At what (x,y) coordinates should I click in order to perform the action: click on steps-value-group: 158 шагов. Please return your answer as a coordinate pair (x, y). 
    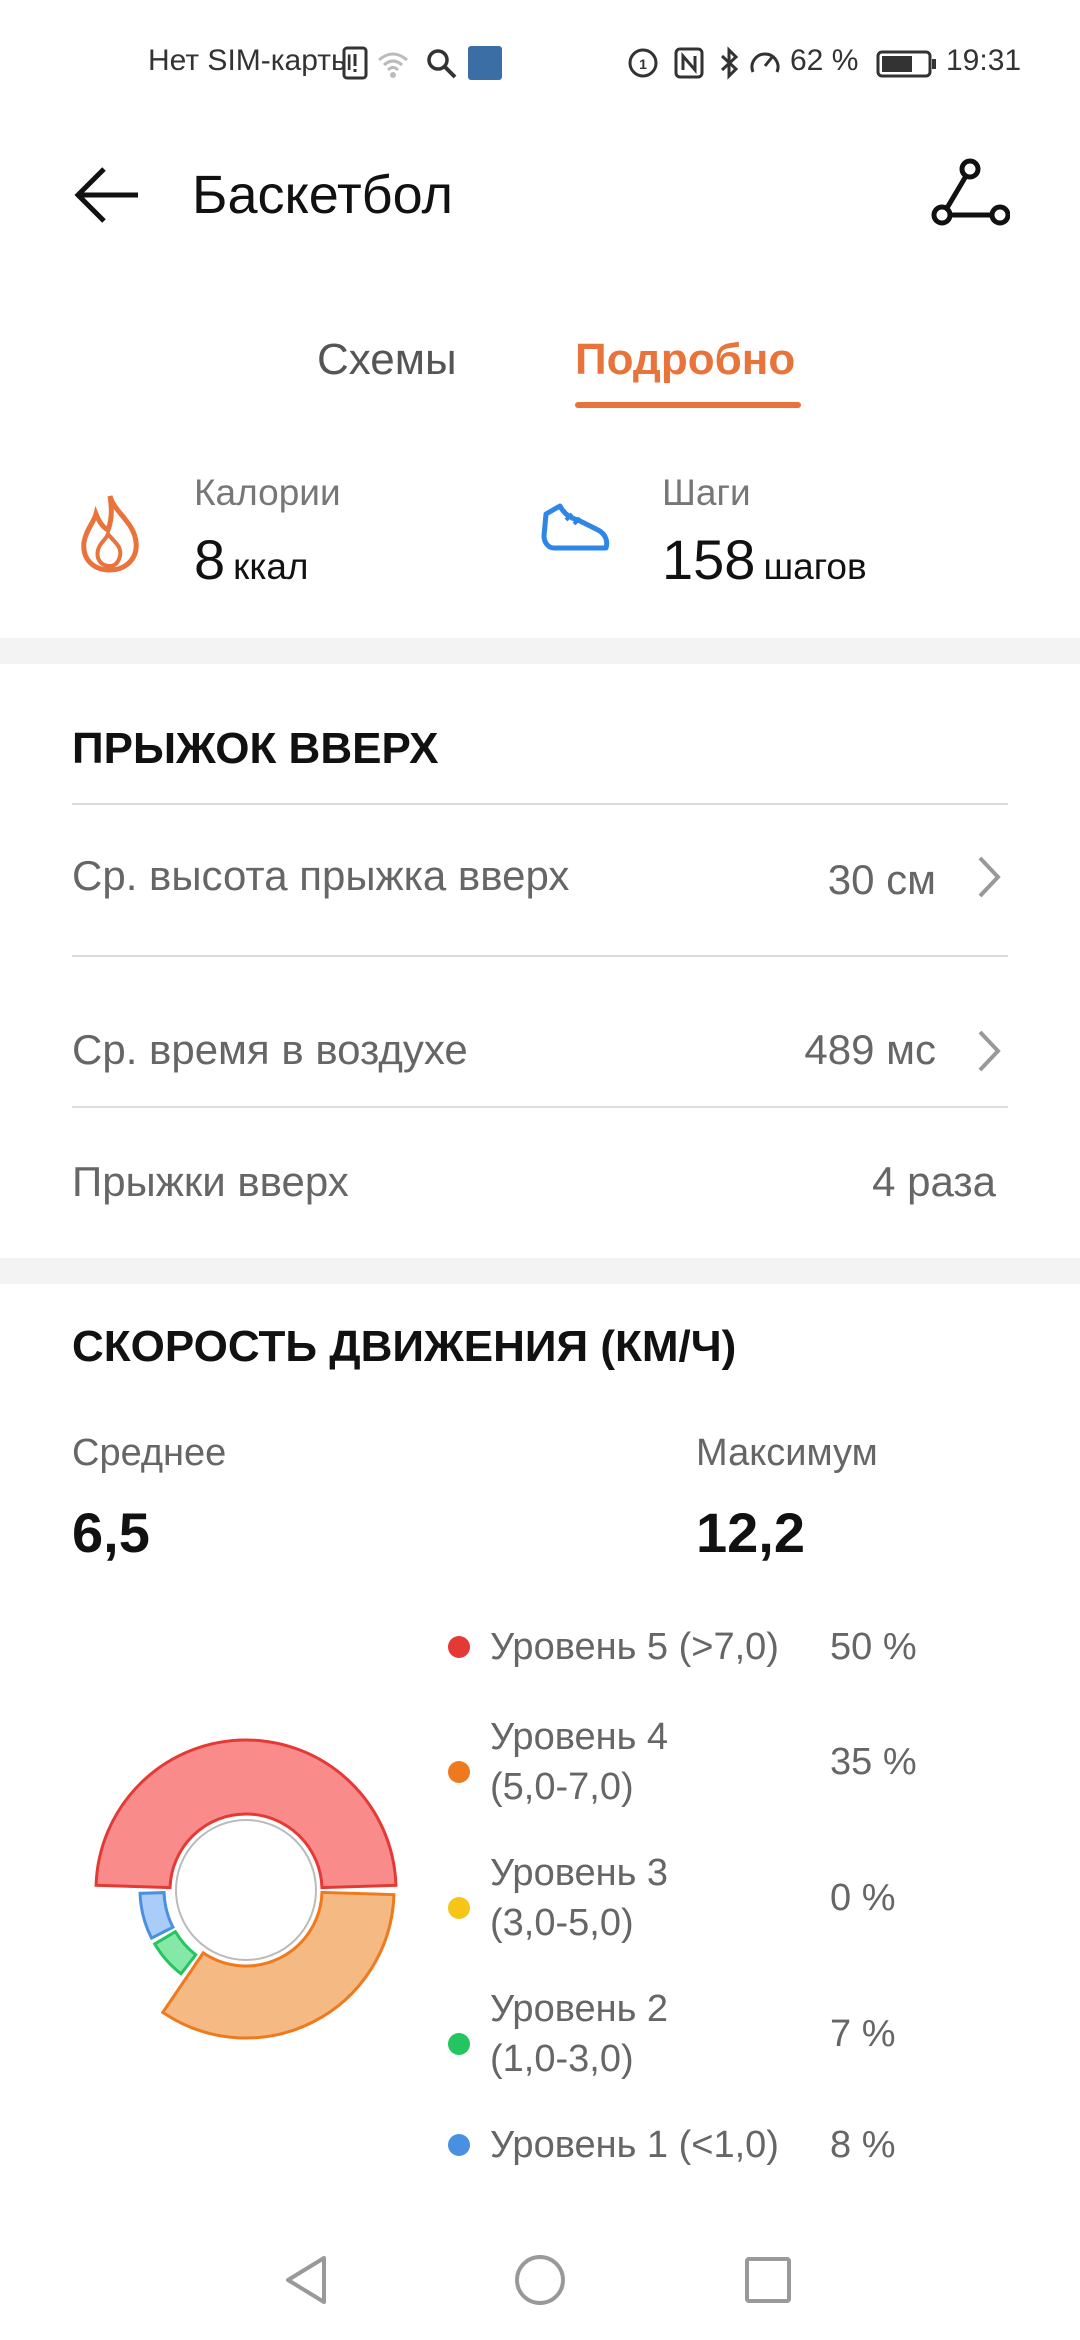
    Looking at the image, I should click on (764, 567).